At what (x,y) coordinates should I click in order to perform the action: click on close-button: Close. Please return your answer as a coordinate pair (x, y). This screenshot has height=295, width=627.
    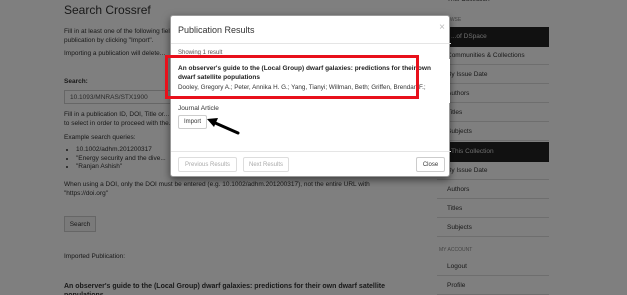
    Looking at the image, I should click on (430, 164).